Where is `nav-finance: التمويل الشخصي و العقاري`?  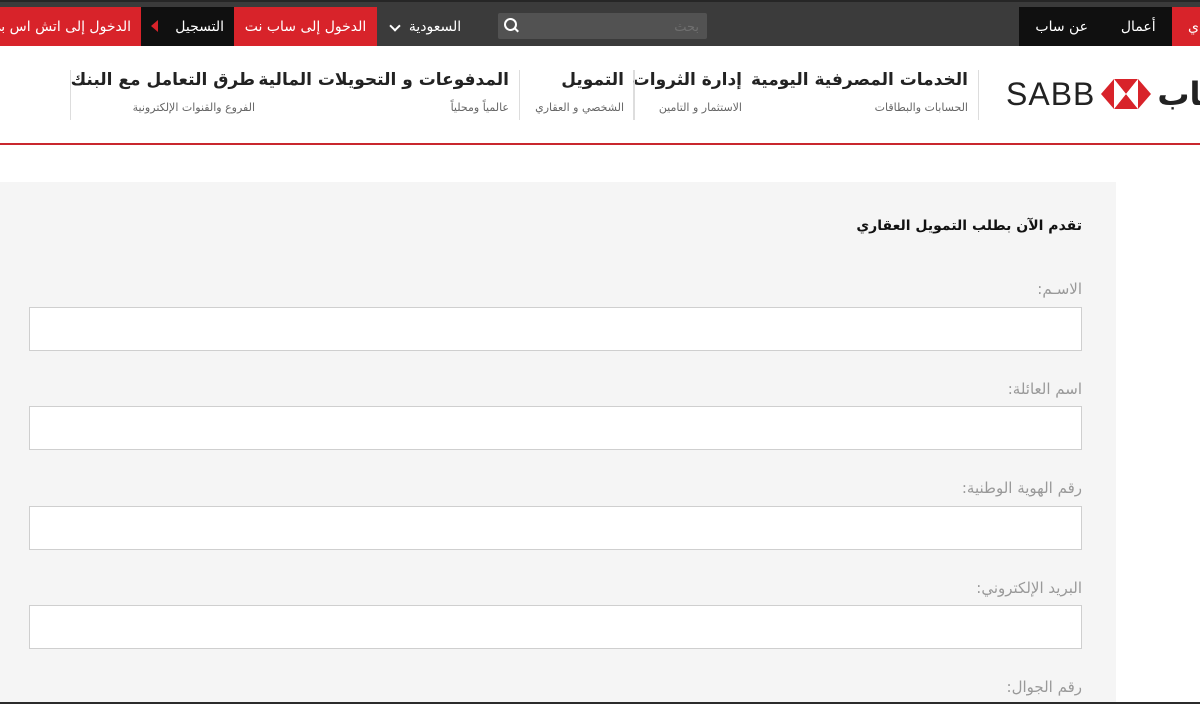 nav-finance: التمويل الشخصي و العقاري is located at coordinates (577, 95).